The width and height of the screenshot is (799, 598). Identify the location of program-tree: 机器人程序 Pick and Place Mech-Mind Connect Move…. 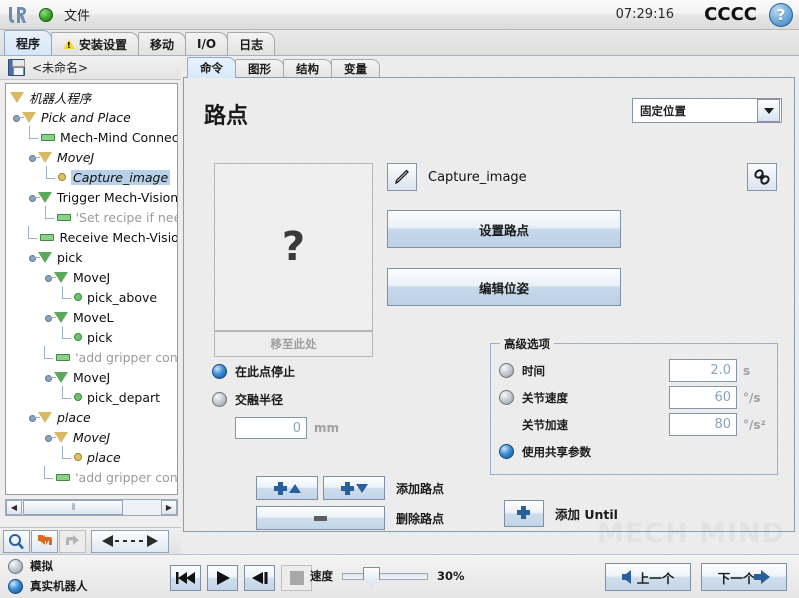
(91, 289).